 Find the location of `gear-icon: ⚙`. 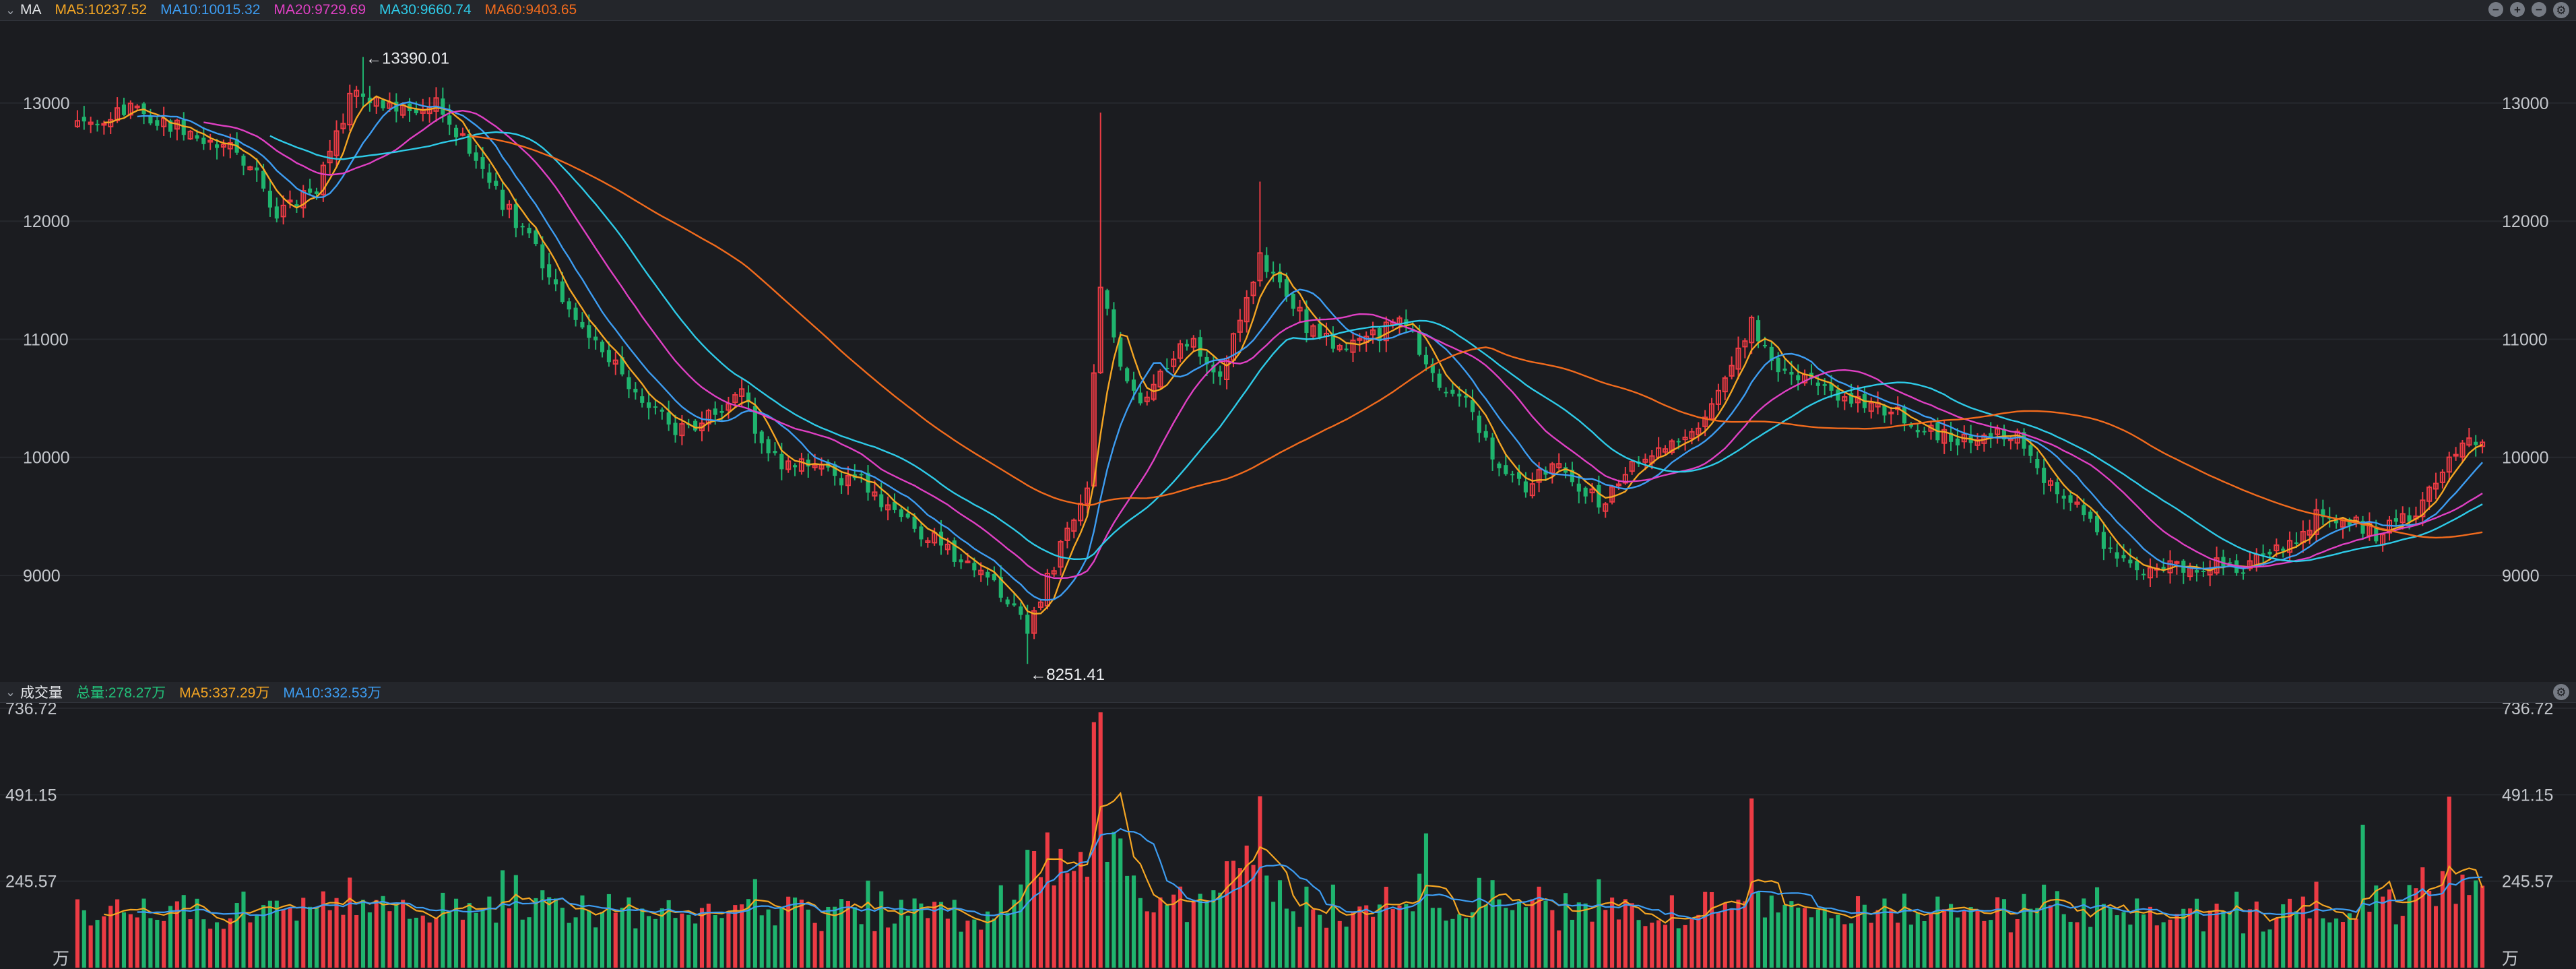

gear-icon: ⚙ is located at coordinates (2561, 692).